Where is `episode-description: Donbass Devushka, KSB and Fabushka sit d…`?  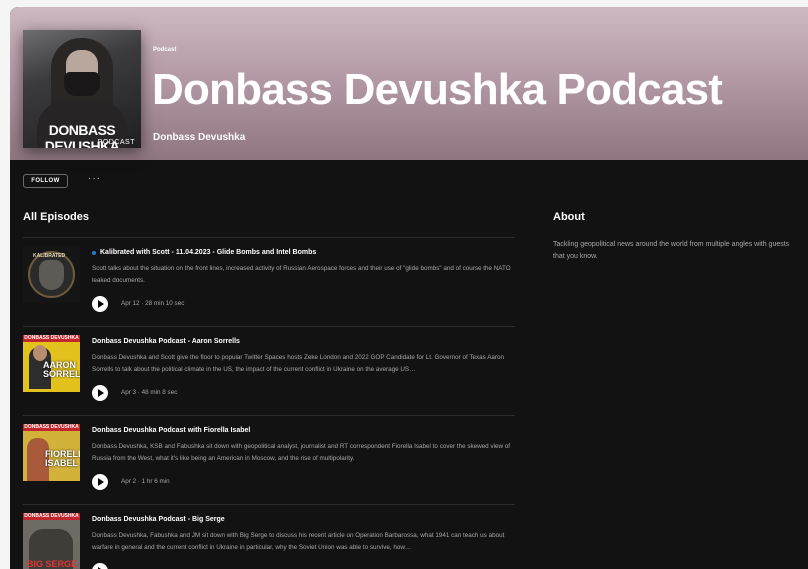
episode-description: Donbass Devushka, KSB and Fabushka sit d… is located at coordinates (301, 452).